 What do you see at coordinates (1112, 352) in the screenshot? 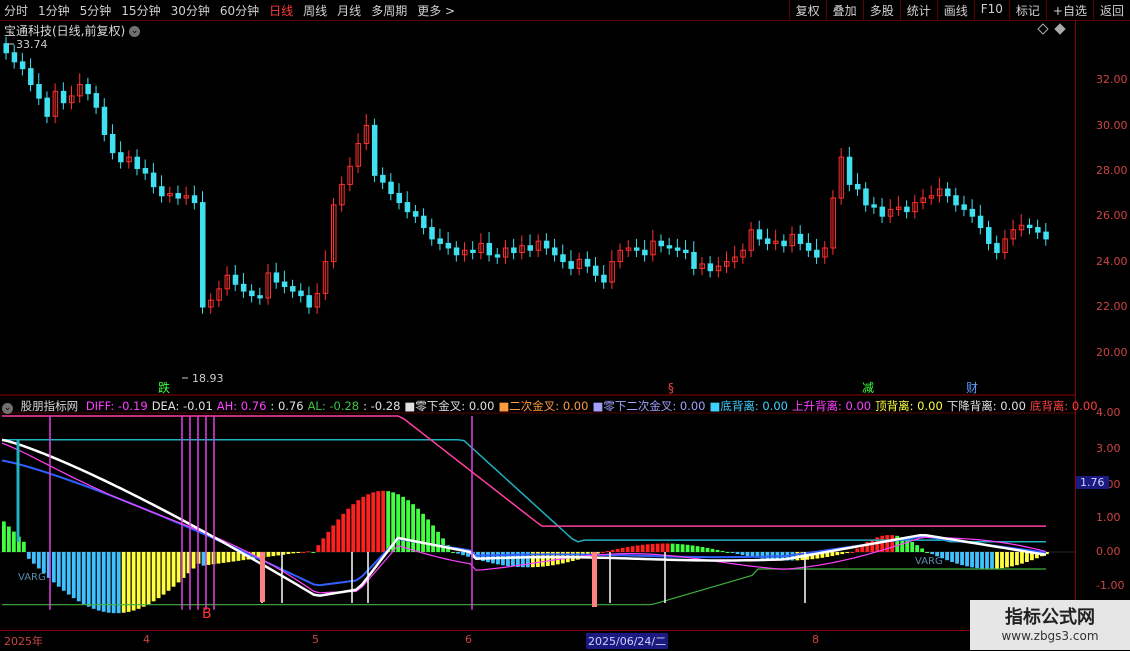
I see `price-tick-label: 20.00` at bounding box center [1112, 352].